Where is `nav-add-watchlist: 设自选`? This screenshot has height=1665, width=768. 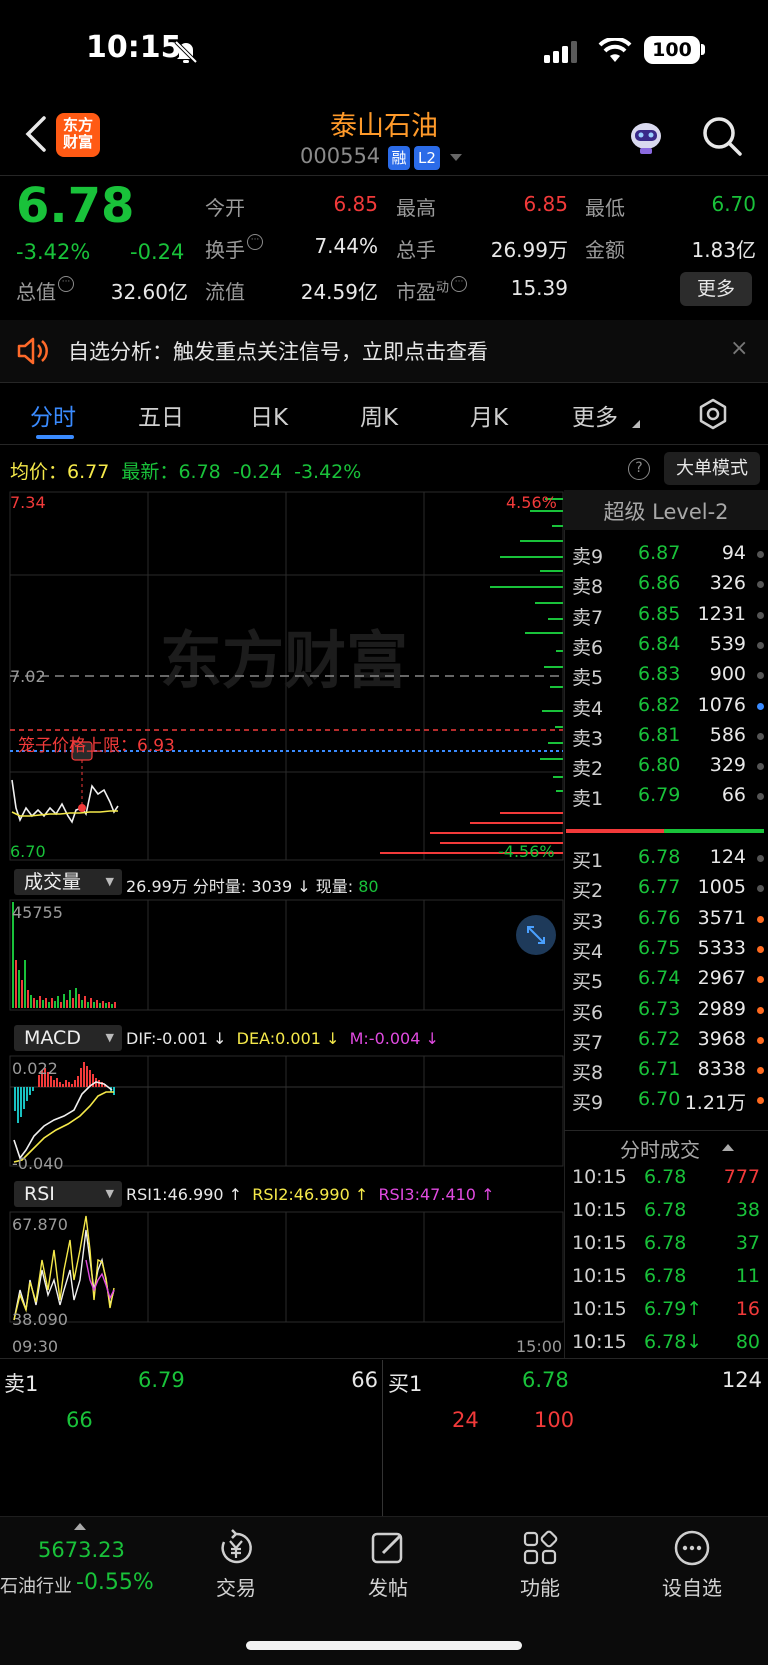 nav-add-watchlist: 设自选 is located at coordinates (692, 1564).